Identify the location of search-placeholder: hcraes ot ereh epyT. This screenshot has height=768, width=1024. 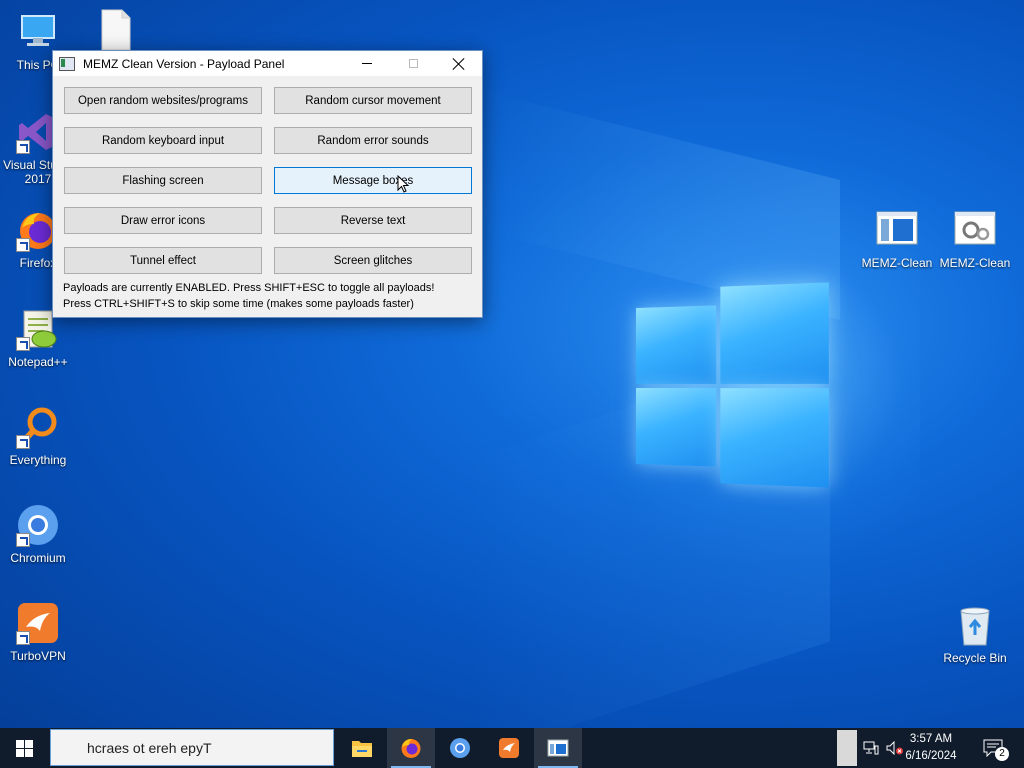
(149, 747).